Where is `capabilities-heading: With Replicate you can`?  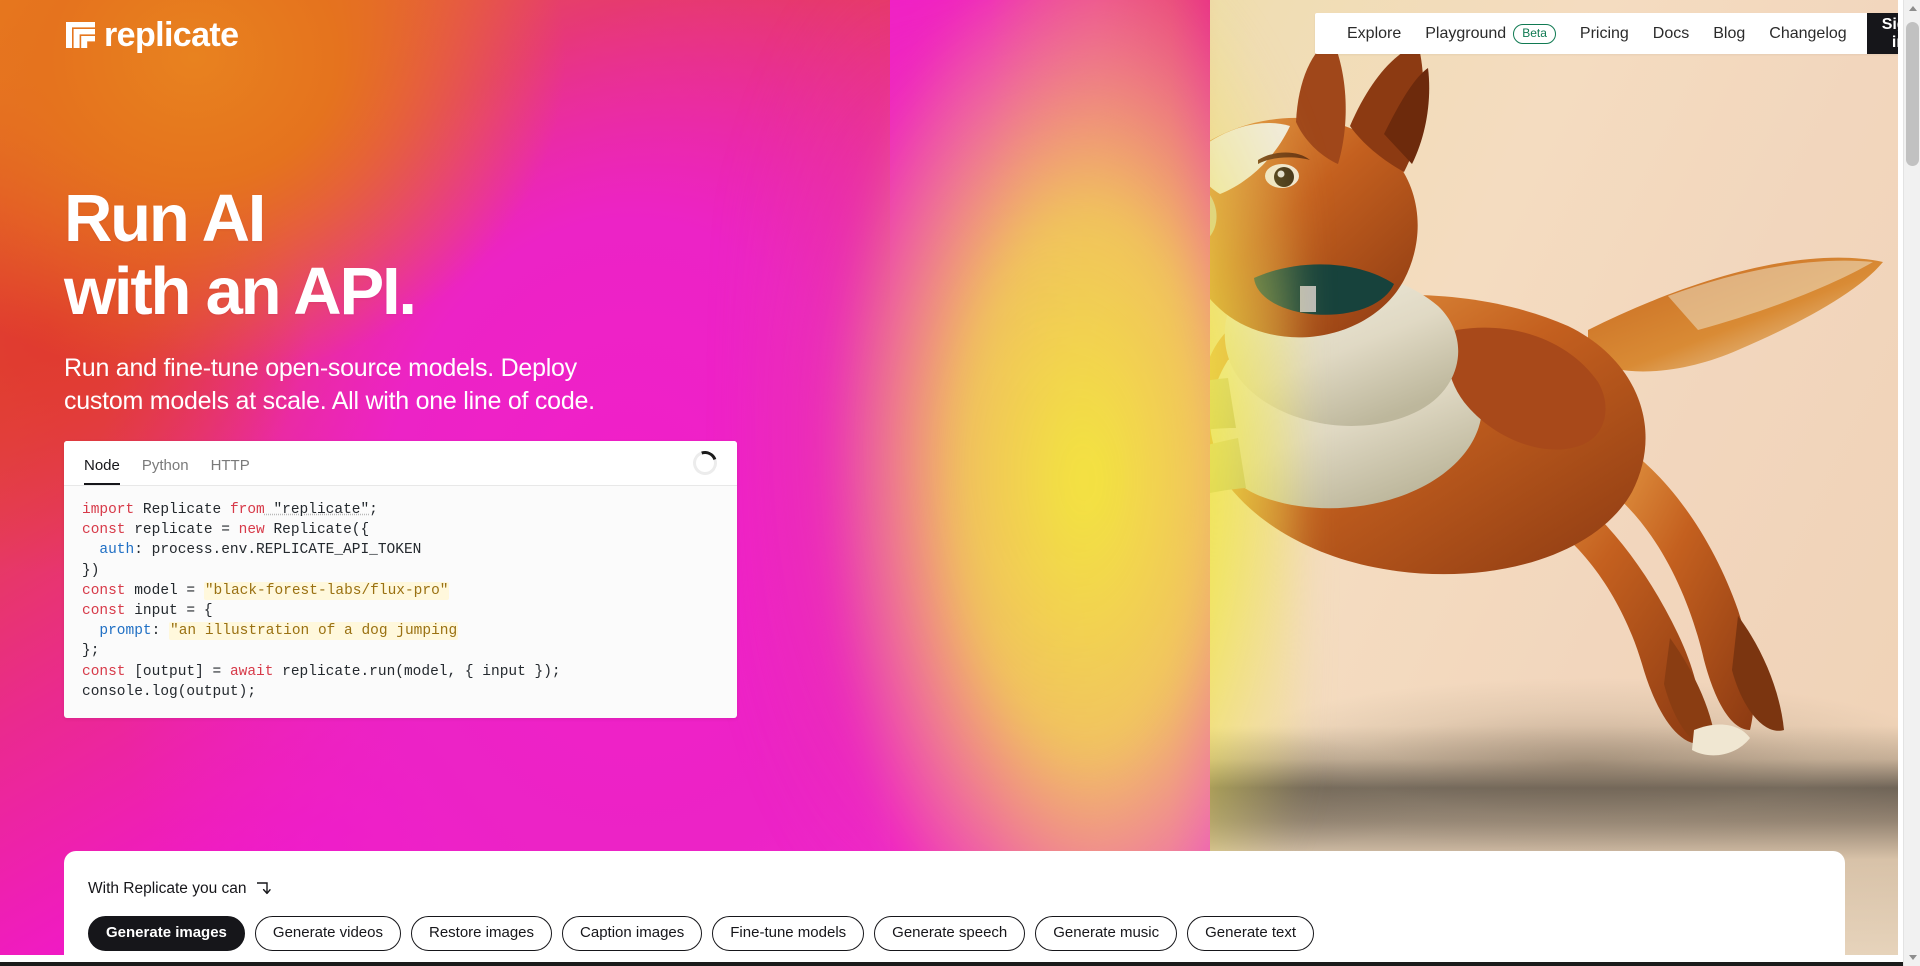 capabilities-heading: With Replicate you can is located at coordinates (180, 889).